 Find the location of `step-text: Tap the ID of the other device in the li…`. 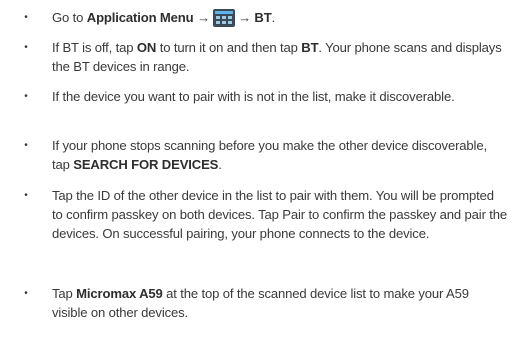

step-text: Tap the ID of the other device in the li… is located at coordinates (280, 214).